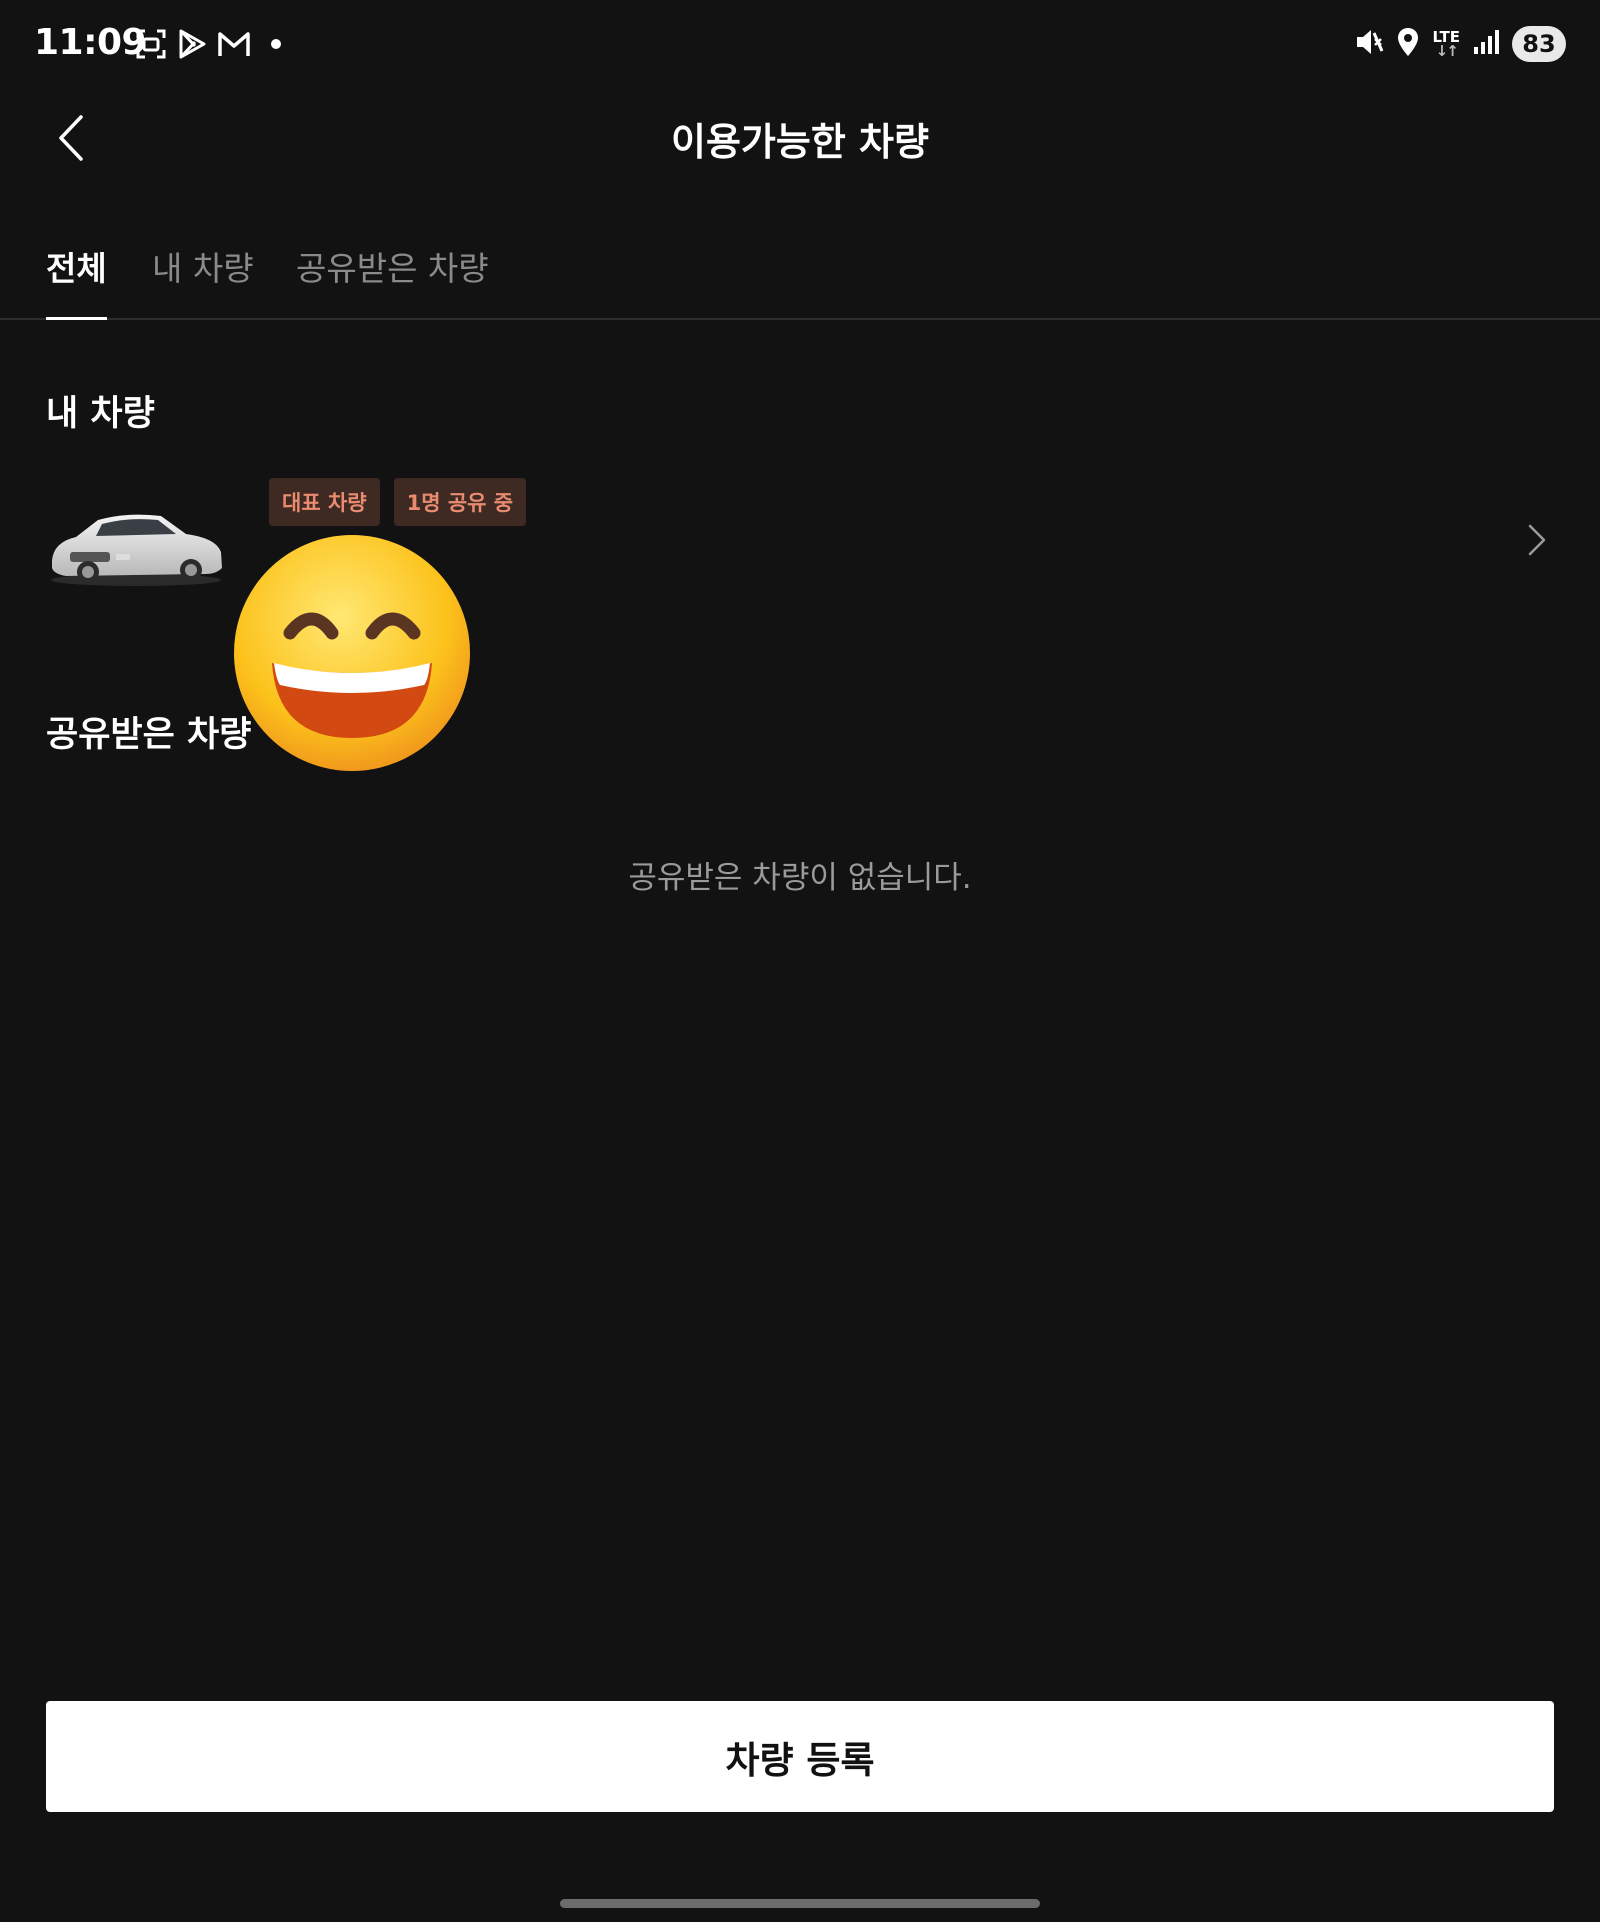 Image resolution: width=1600 pixels, height=1922 pixels. What do you see at coordinates (151, 44) in the screenshot?
I see `screenshot-icon` at bounding box center [151, 44].